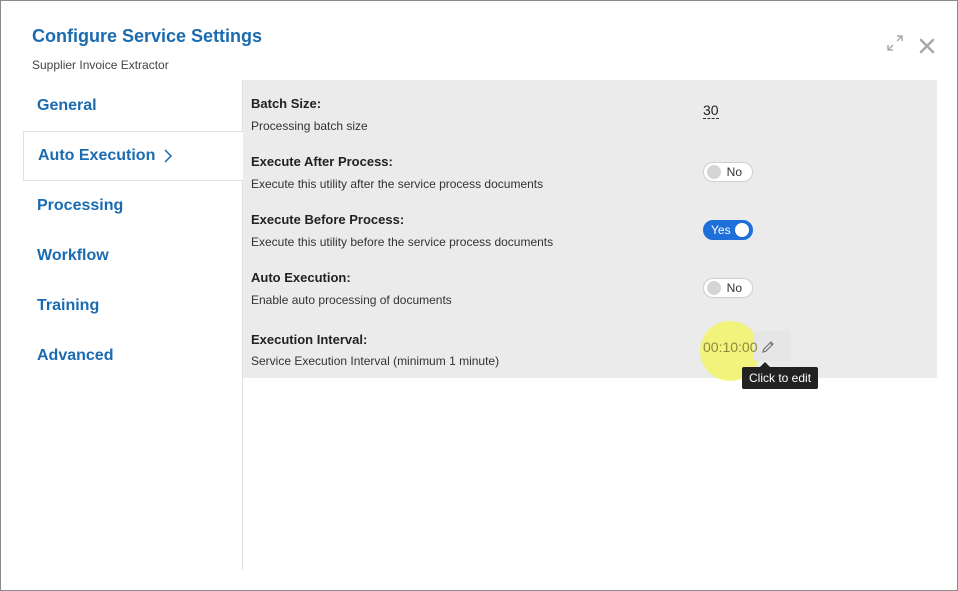 This screenshot has width=958, height=591. Describe the element at coordinates (133, 206) in the screenshot. I see `sidebar-item-processing: Processing` at that location.